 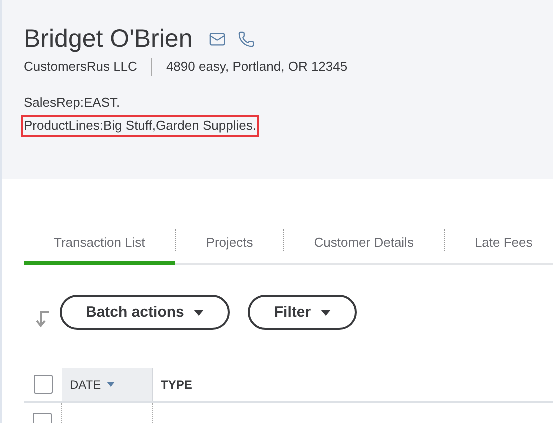 I want to click on address-text: 4890 easy, Portland, OR 12345, so click(x=257, y=67).